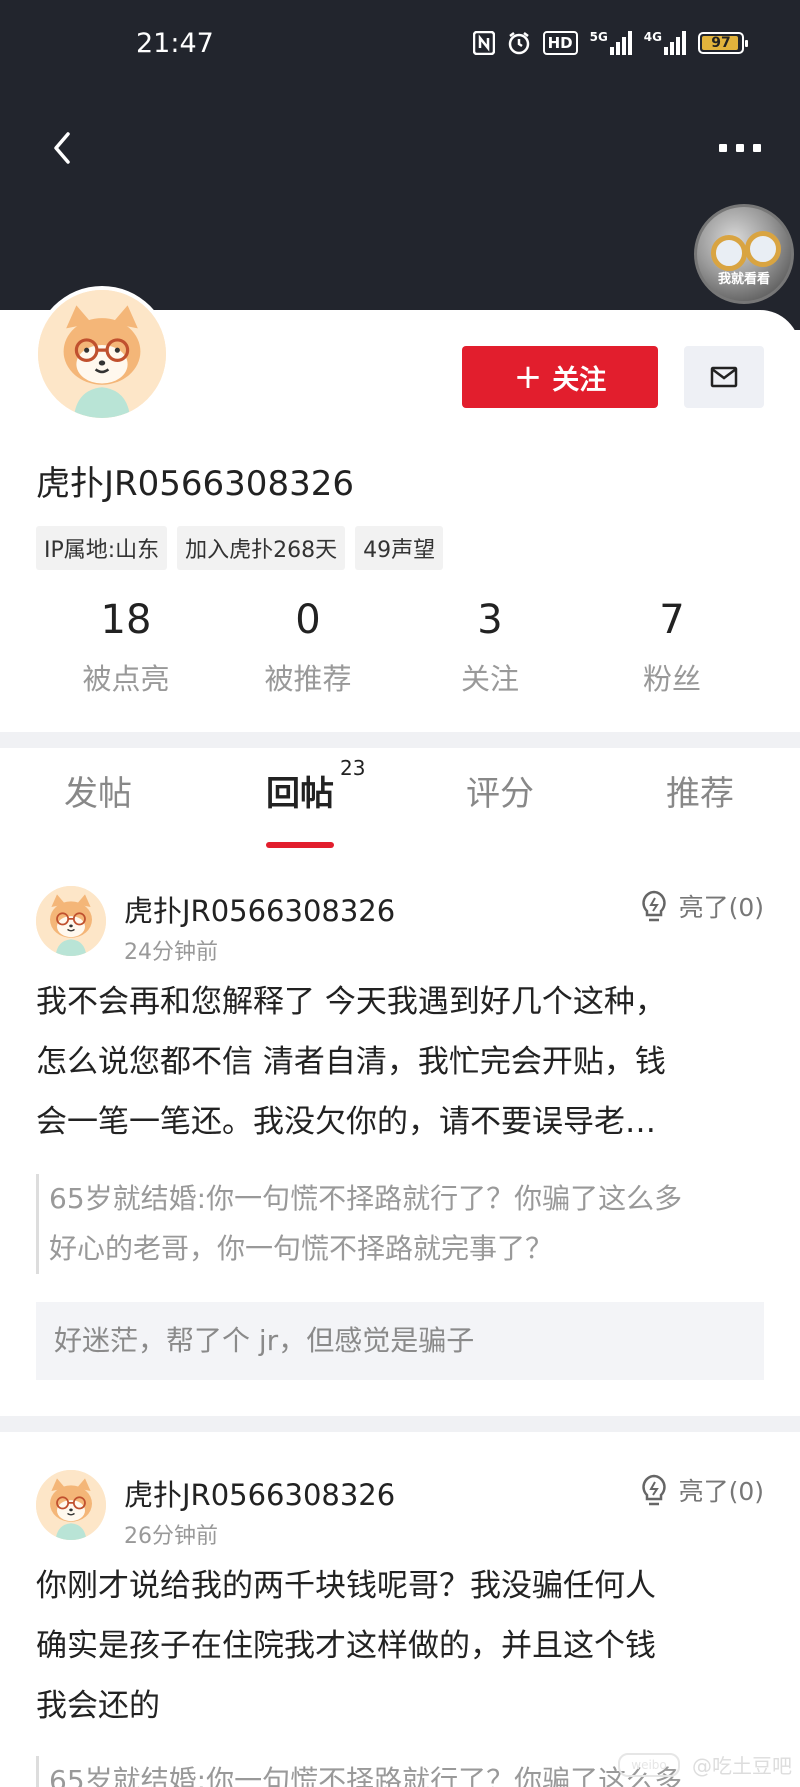 The height and width of the screenshot is (1787, 800). What do you see at coordinates (308, 679) in the screenshot?
I see `stat-label: 被推荐` at bounding box center [308, 679].